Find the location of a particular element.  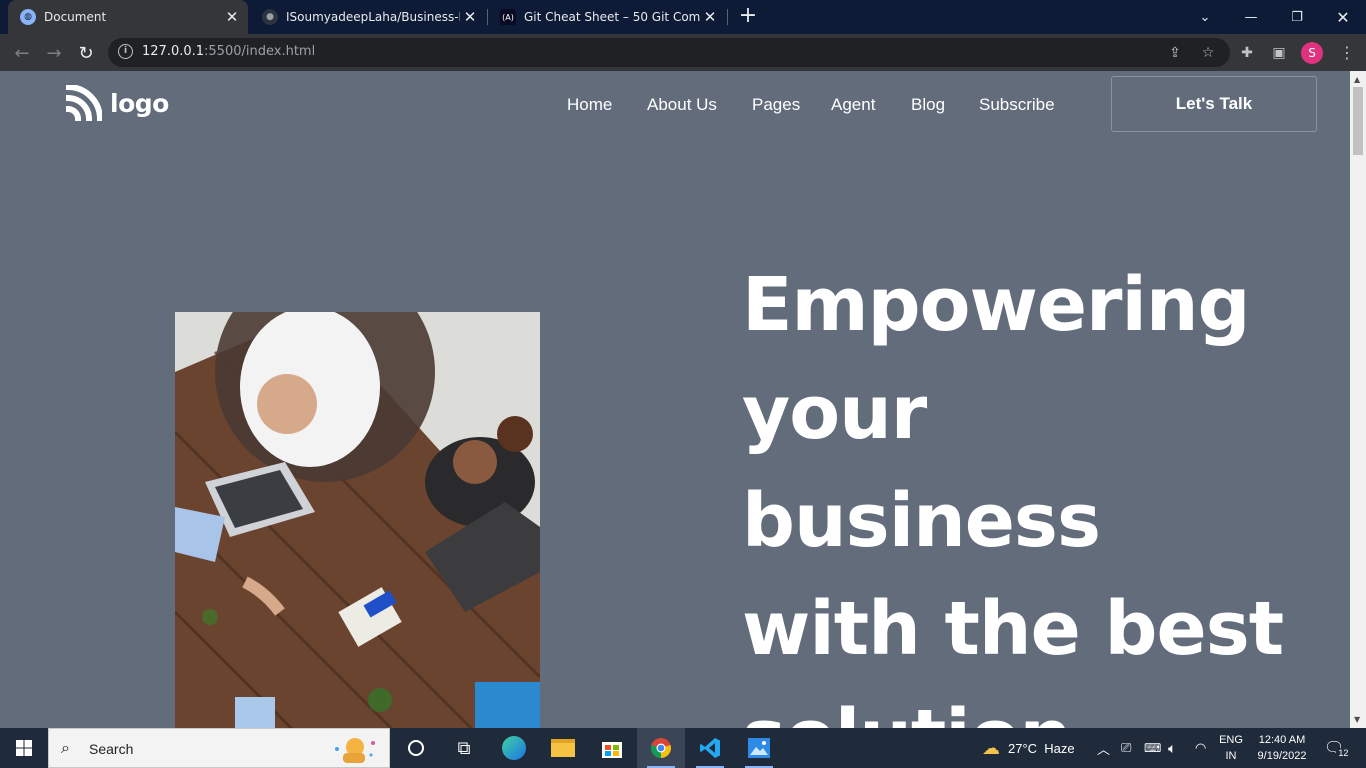

nav-home: Home is located at coordinates (589, 105).